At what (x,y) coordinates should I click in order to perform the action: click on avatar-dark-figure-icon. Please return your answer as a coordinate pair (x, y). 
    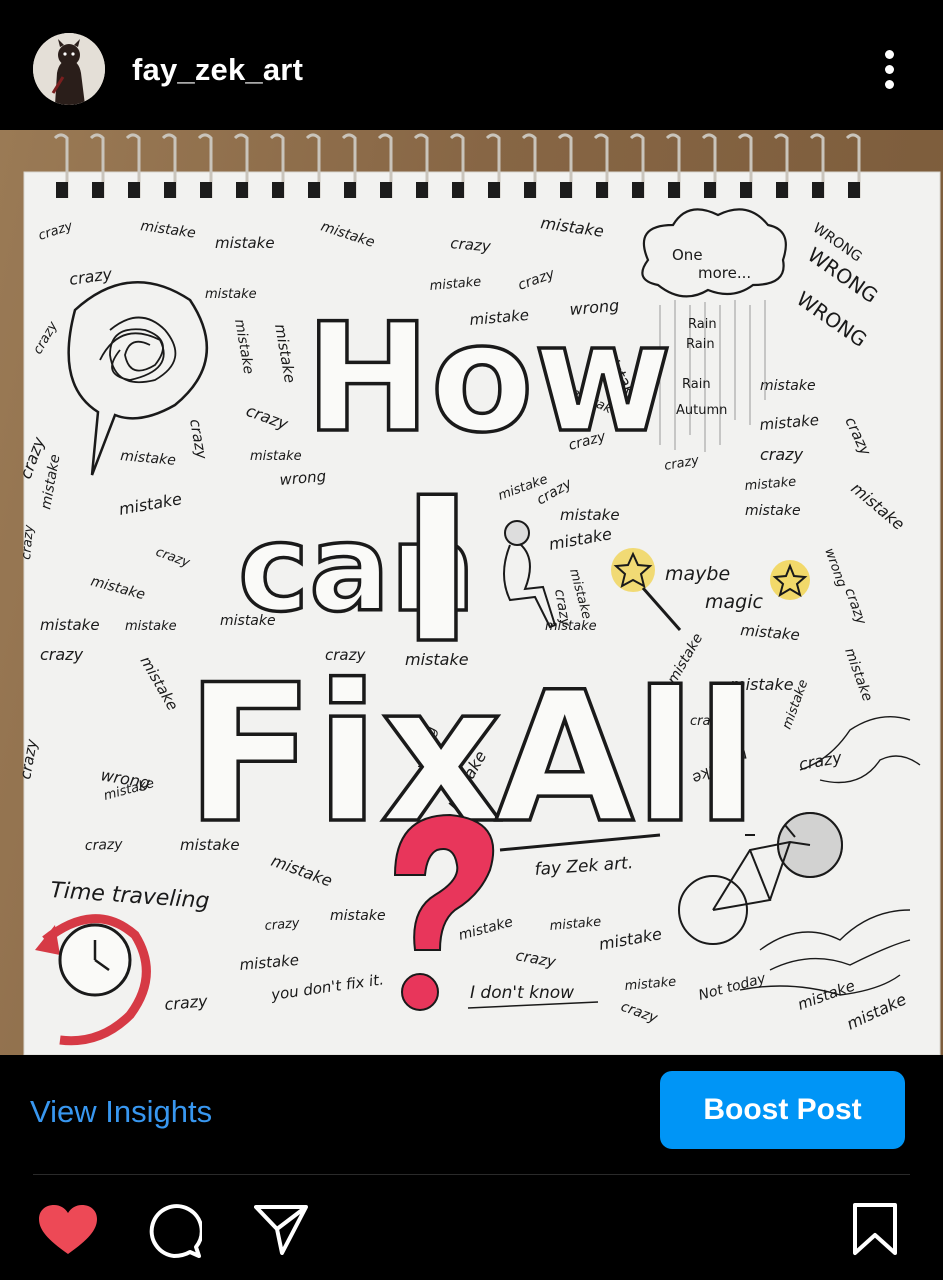
    Looking at the image, I should click on (69, 69).